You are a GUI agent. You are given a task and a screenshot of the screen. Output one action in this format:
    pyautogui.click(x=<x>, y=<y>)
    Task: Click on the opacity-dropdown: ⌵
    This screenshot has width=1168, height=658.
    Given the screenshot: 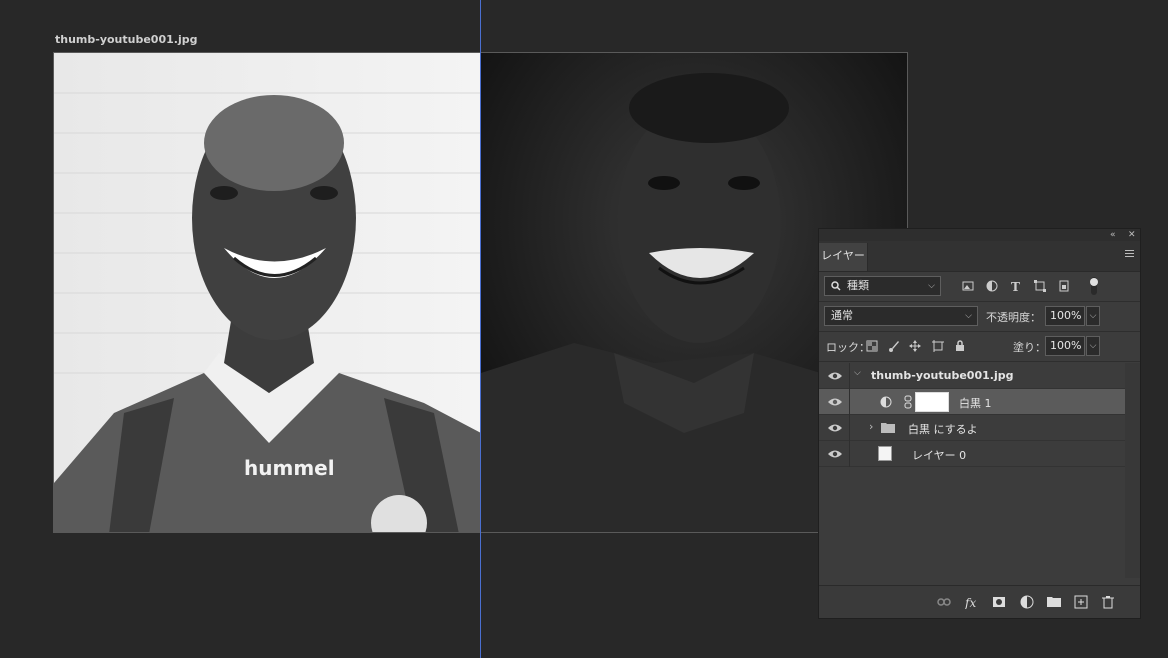 What is the action you would take?
    pyautogui.click(x=1093, y=316)
    